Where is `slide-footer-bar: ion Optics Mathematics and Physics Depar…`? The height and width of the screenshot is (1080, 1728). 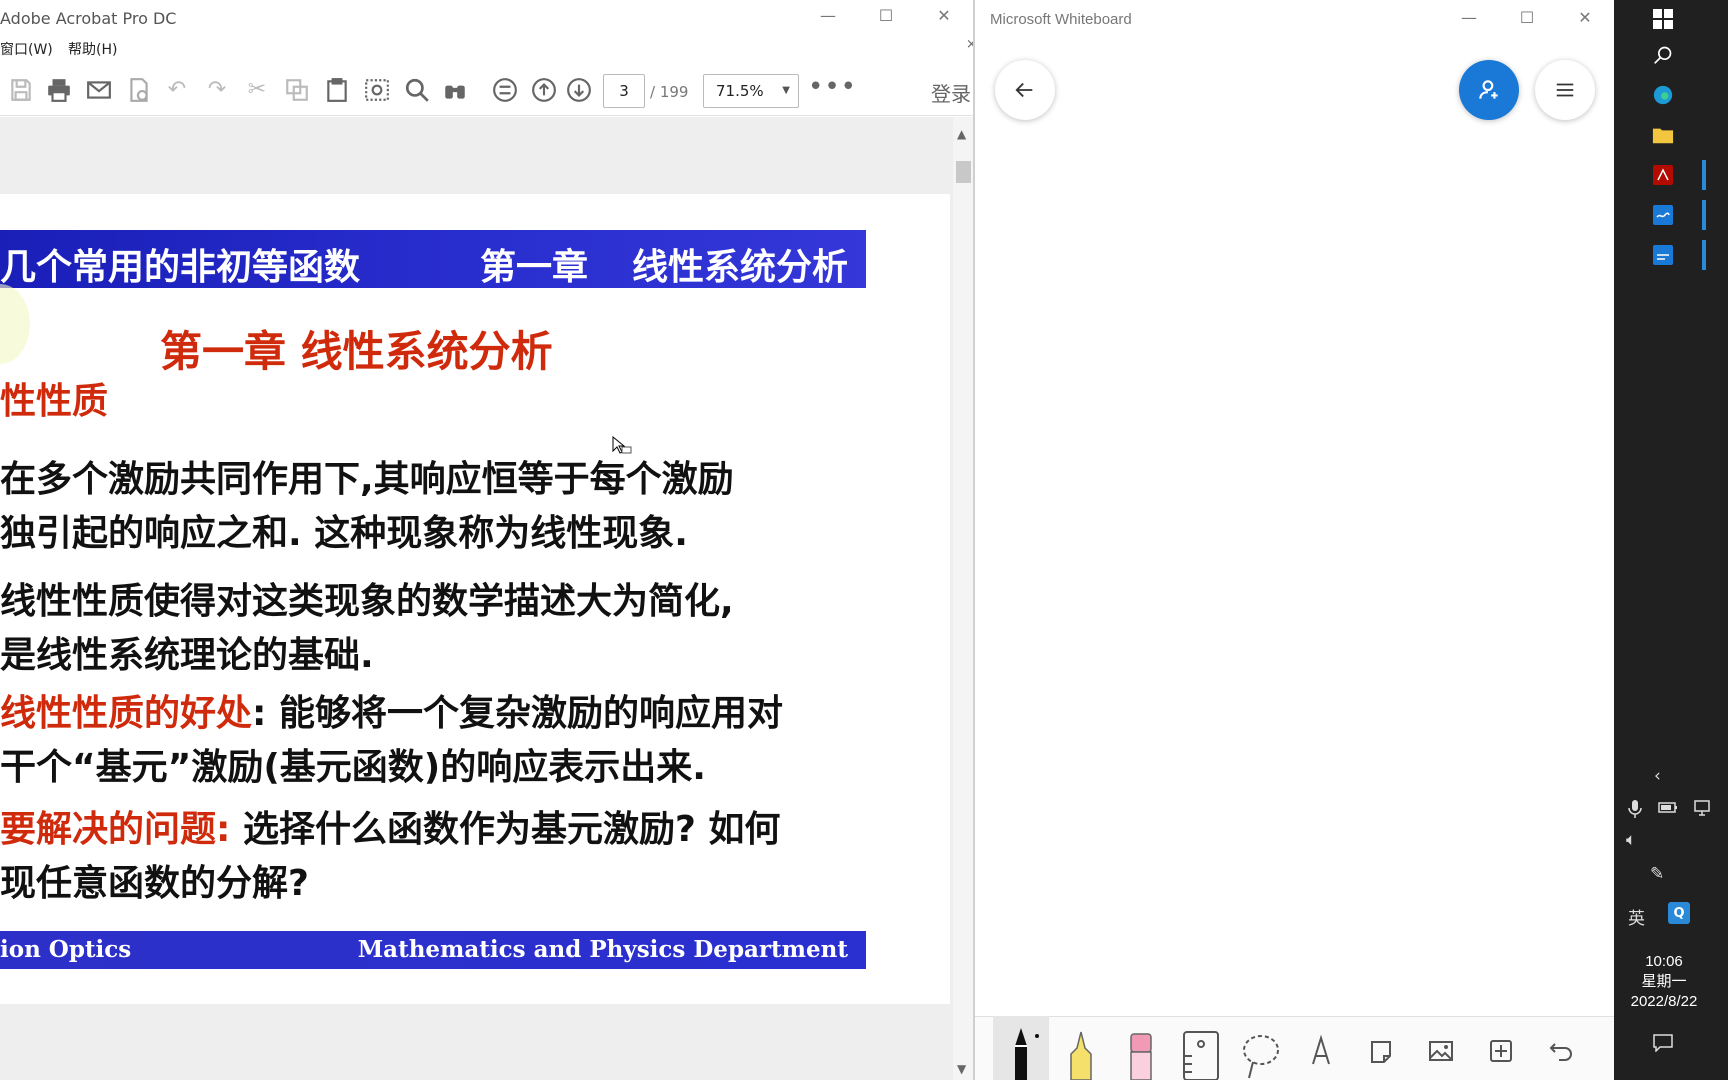 slide-footer-bar: ion Optics Mathematics and Physics Depar… is located at coordinates (433, 950).